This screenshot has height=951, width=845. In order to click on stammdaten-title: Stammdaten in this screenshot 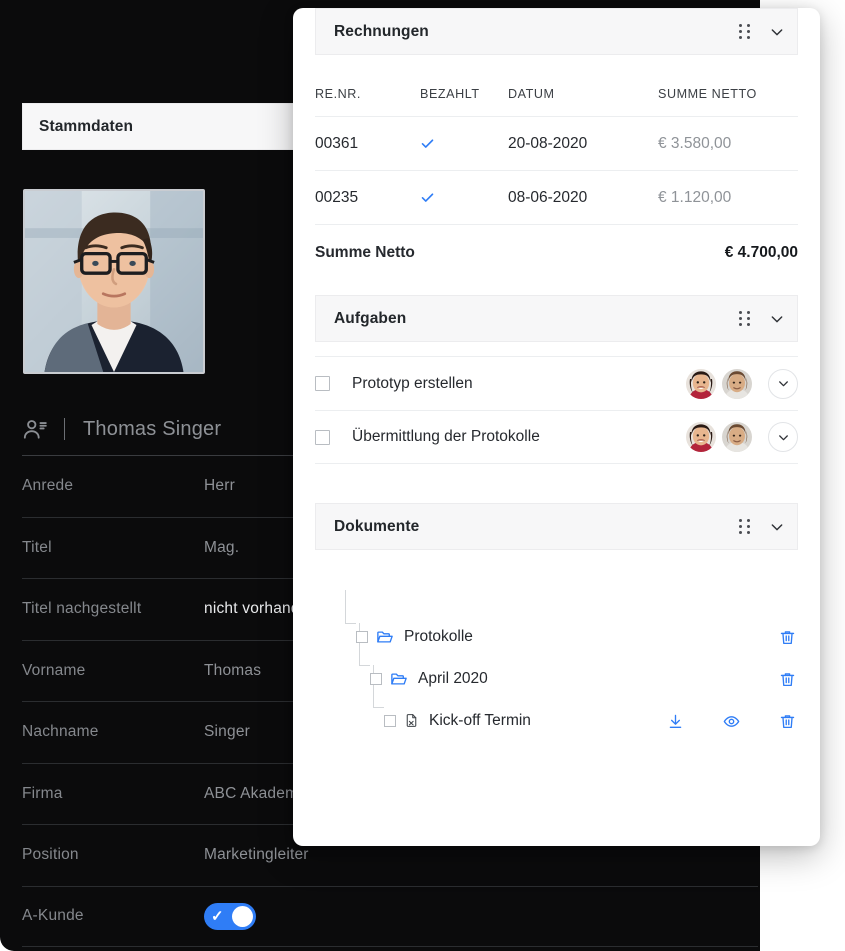, I will do `click(86, 126)`.